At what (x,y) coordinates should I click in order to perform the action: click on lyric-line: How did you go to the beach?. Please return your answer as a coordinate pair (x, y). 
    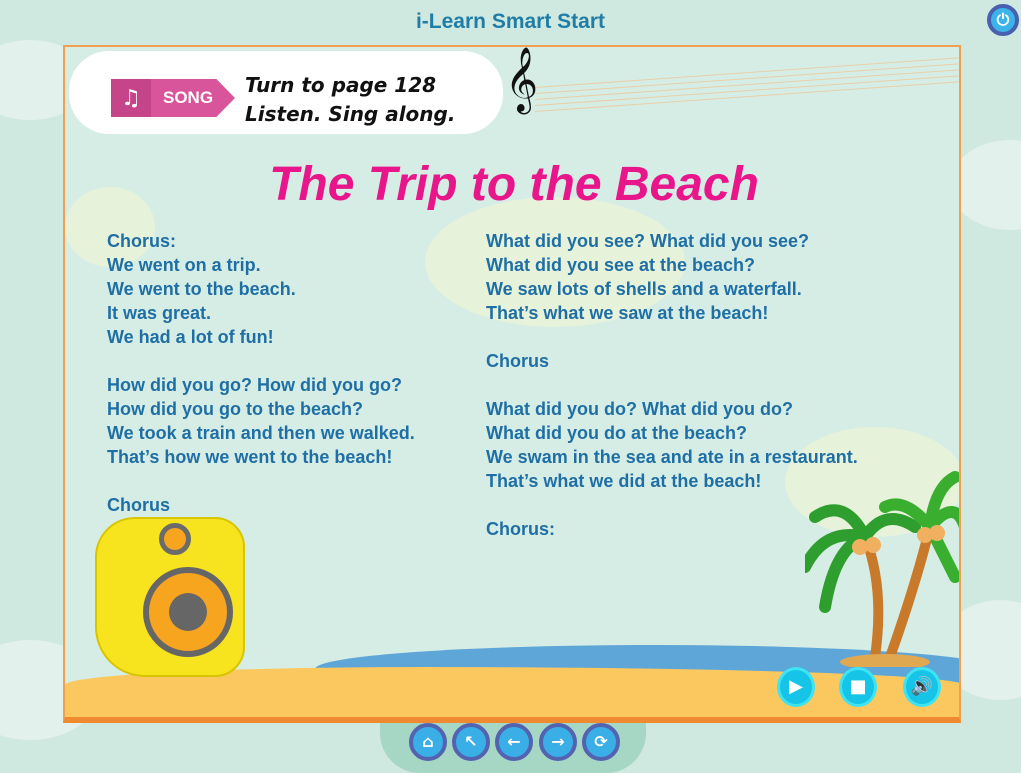
    Looking at the image, I should click on (235, 409).